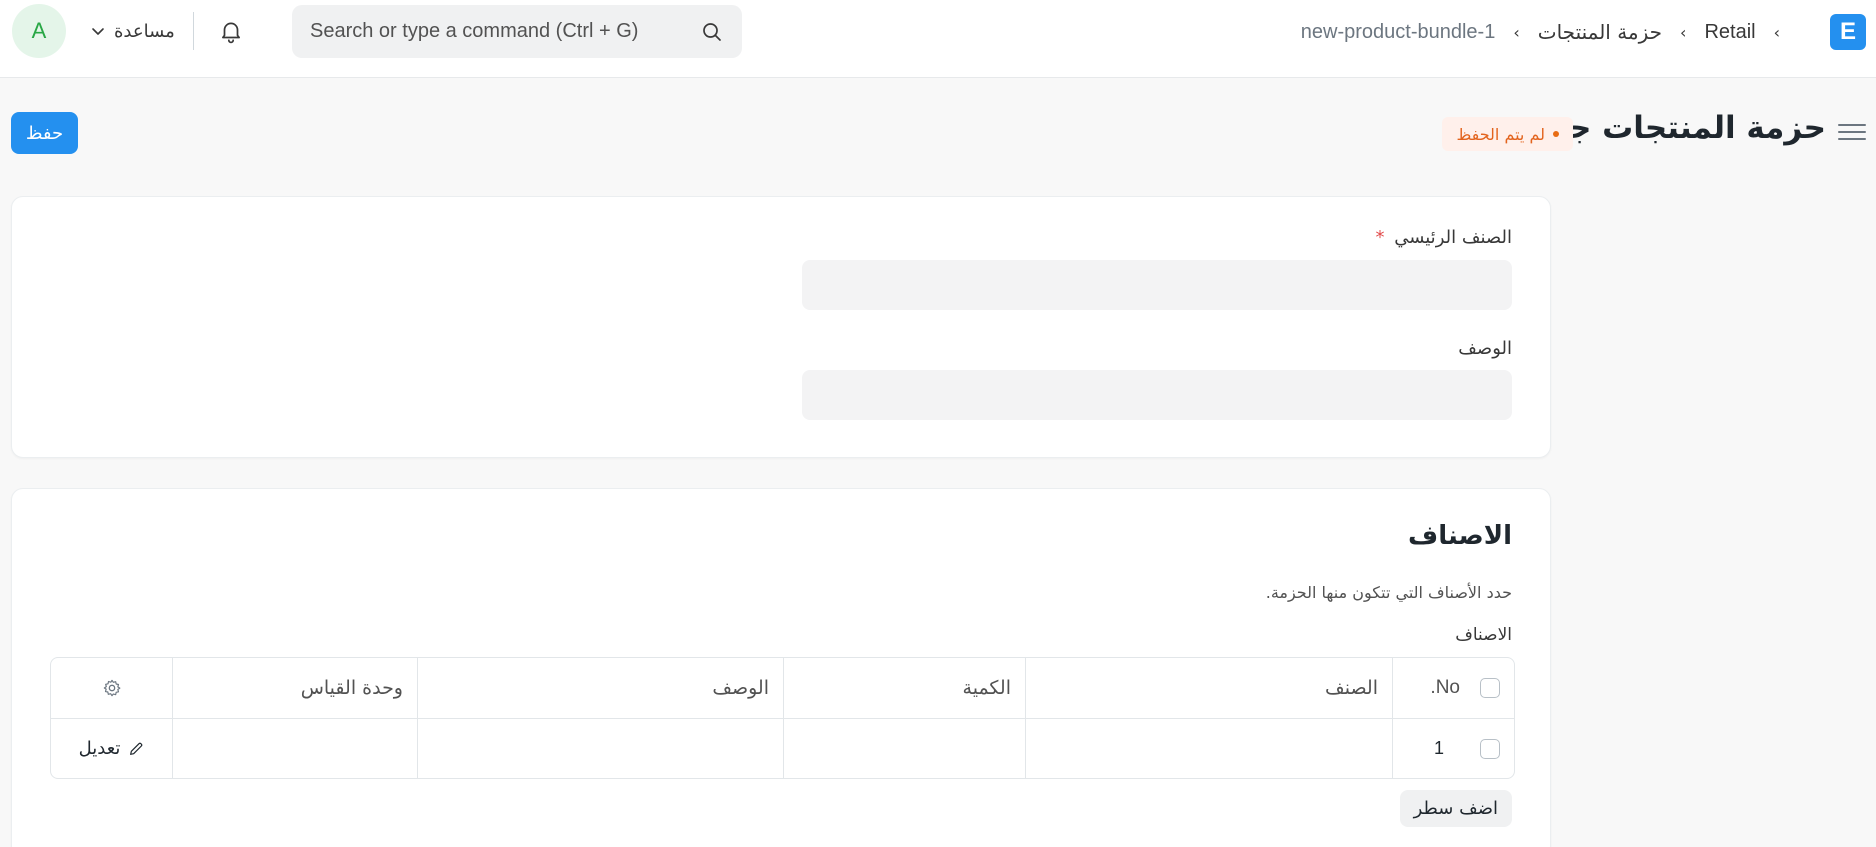 The width and height of the screenshot is (1876, 847). What do you see at coordinates (294, 748) in the screenshot?
I see `row-uom-cell` at bounding box center [294, 748].